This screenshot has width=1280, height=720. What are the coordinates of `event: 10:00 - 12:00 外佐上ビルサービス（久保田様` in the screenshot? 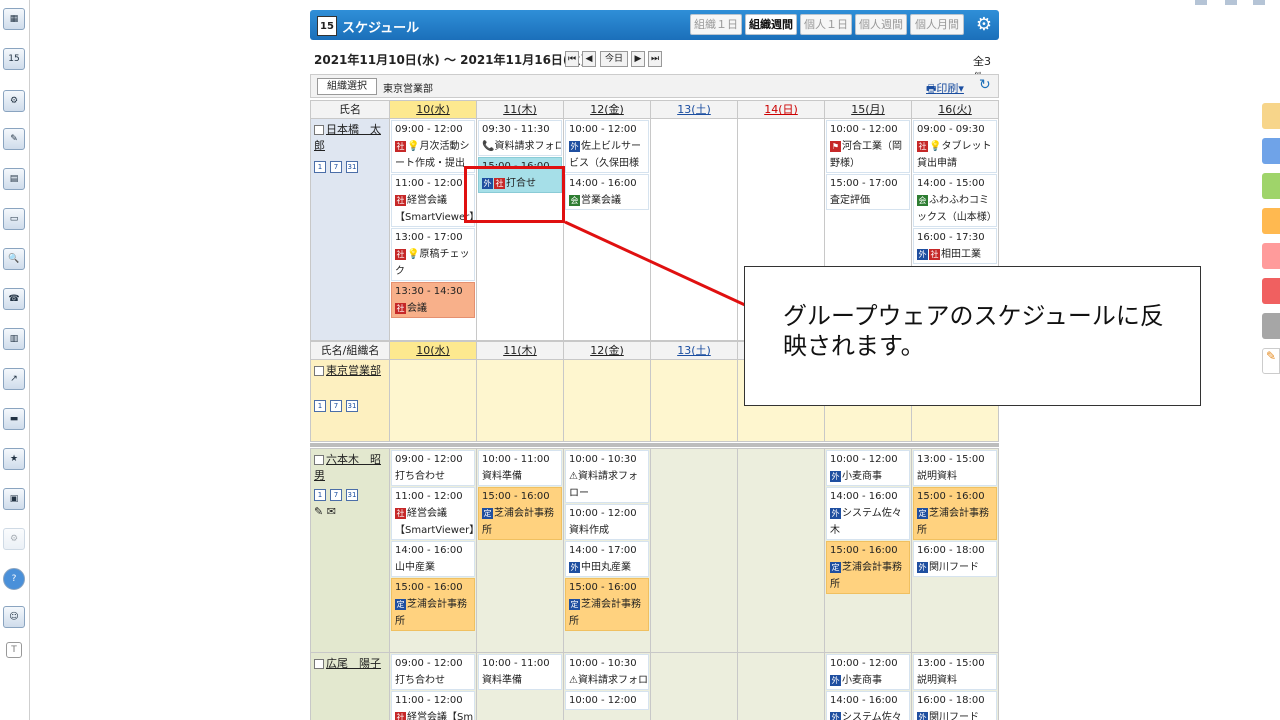 It's located at (607, 146).